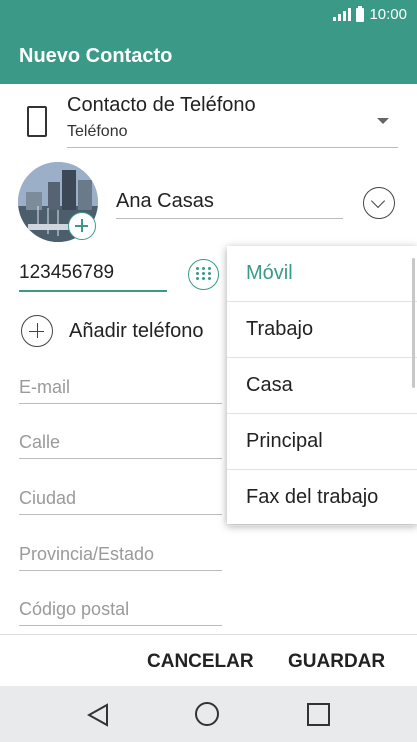  What do you see at coordinates (45, 387) in the screenshot?
I see `email-placeholder: E-mail` at bounding box center [45, 387].